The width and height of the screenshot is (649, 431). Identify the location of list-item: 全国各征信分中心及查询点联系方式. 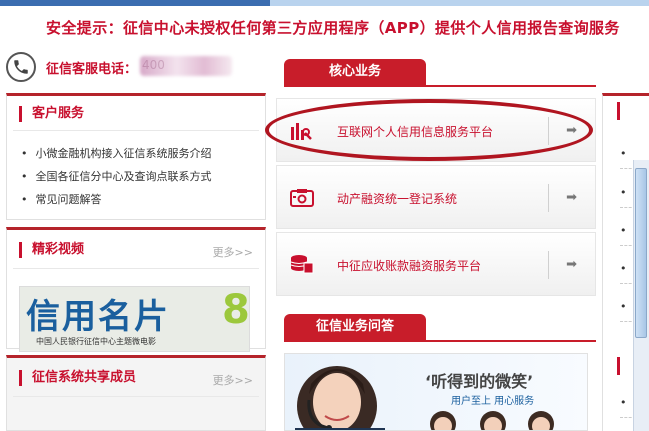
(116, 176).